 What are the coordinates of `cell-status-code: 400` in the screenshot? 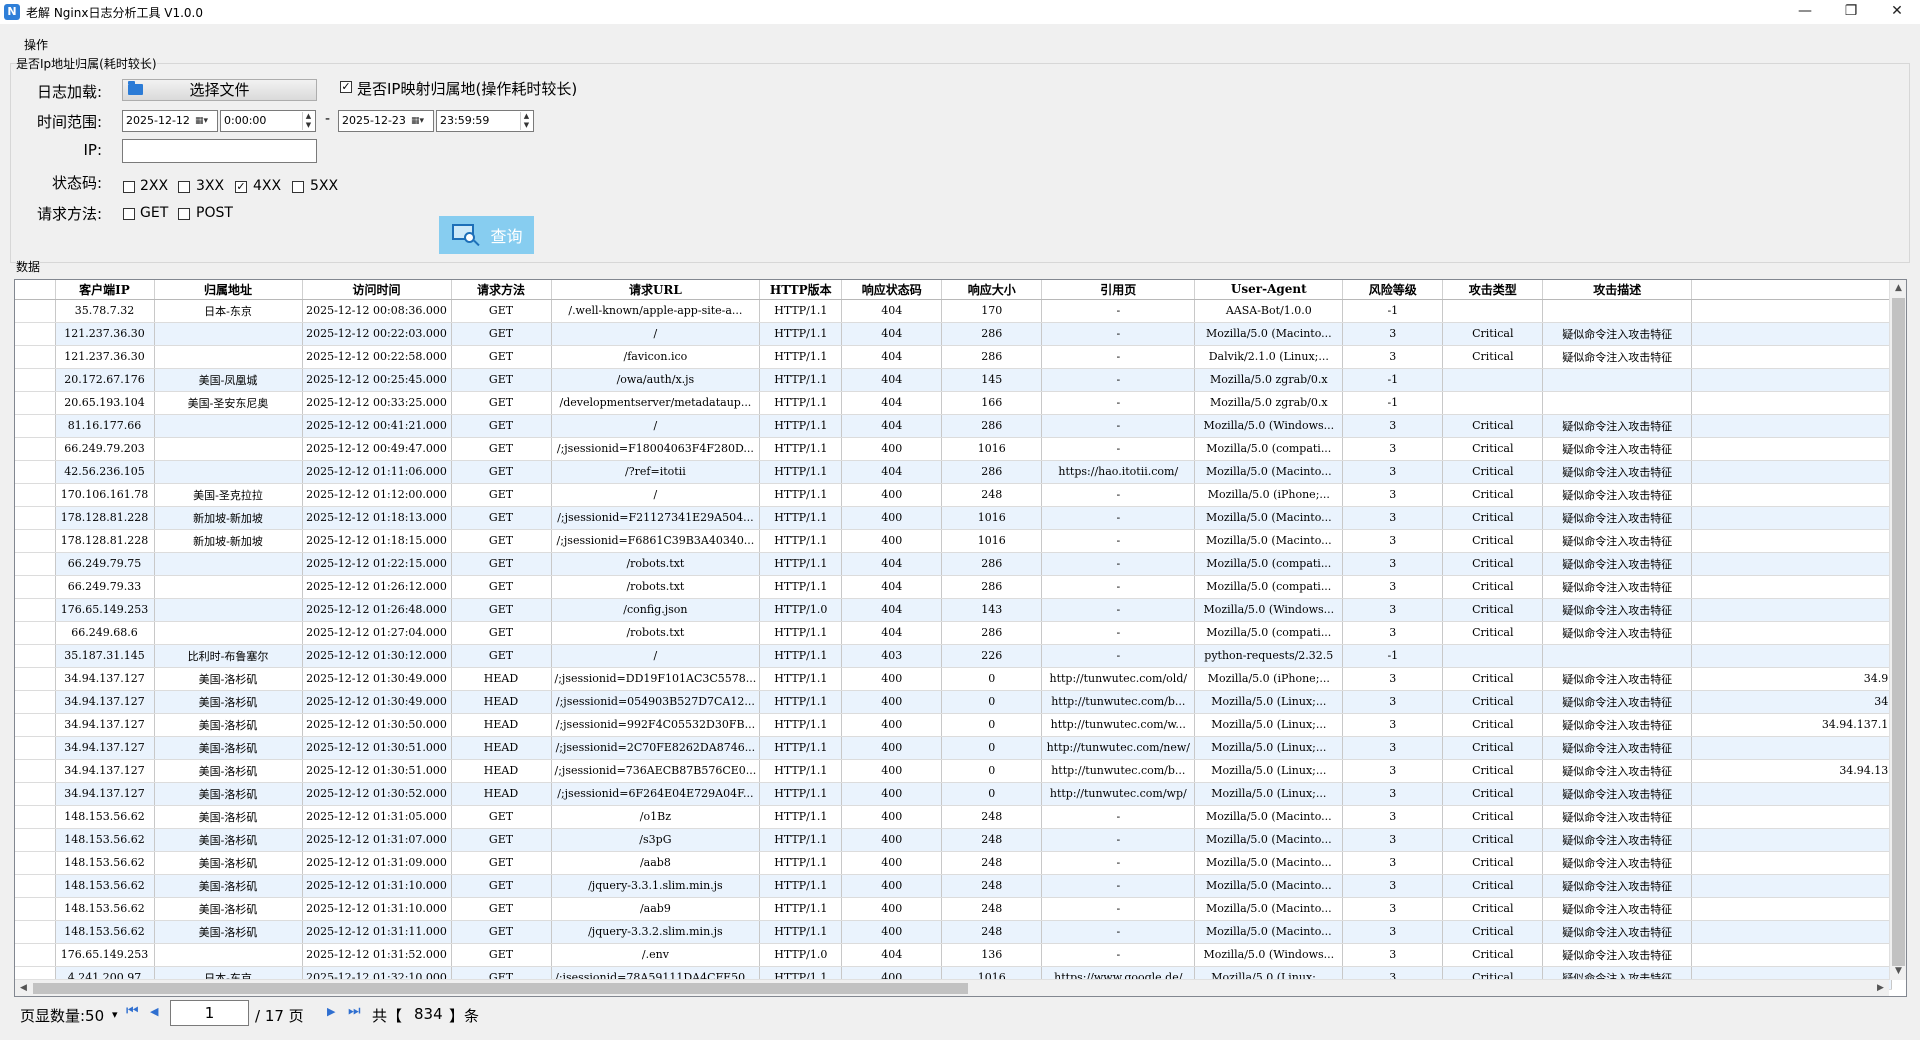 It's located at (892, 679).